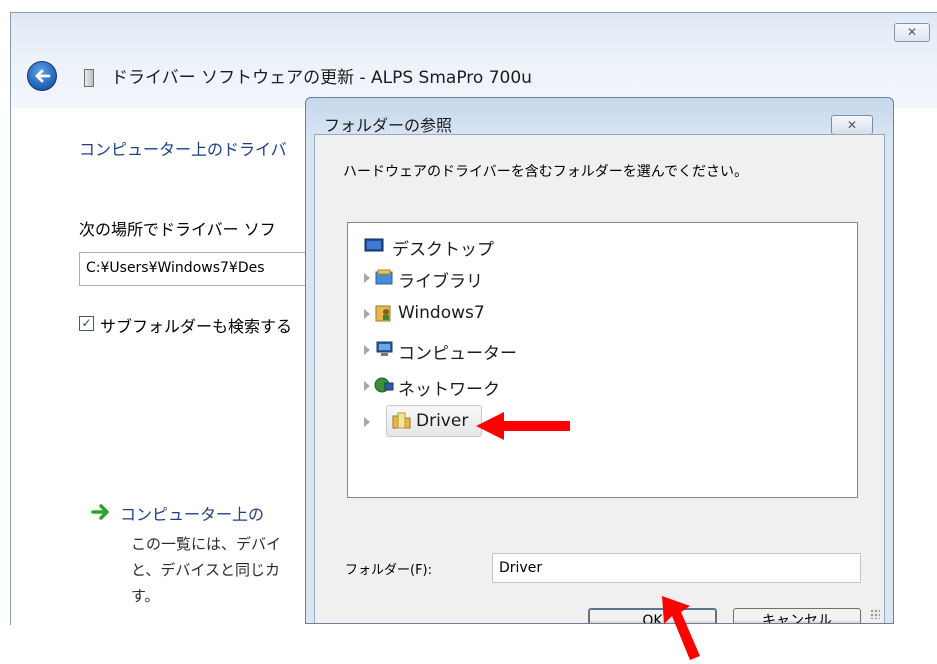 This screenshot has width=937, height=664. What do you see at coordinates (441, 313) in the screenshot?
I see `tree-item-label: Windows7` at bounding box center [441, 313].